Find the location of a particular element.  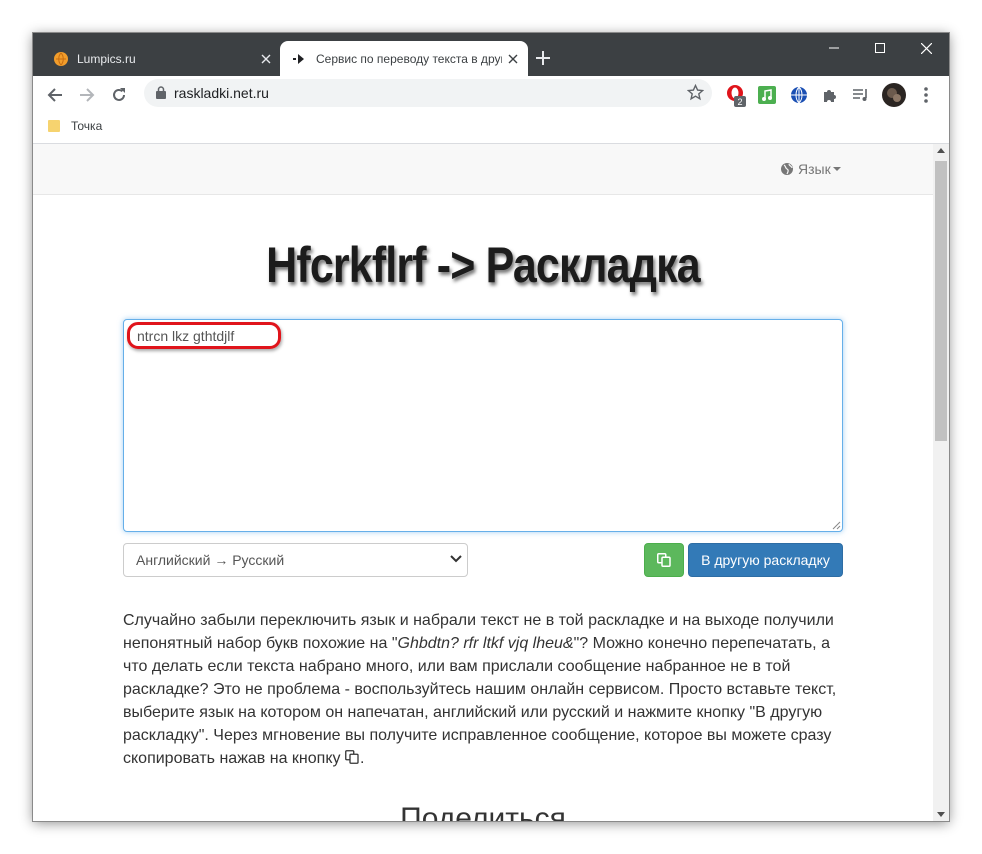

red-highlight-annotation is located at coordinates (204, 335).